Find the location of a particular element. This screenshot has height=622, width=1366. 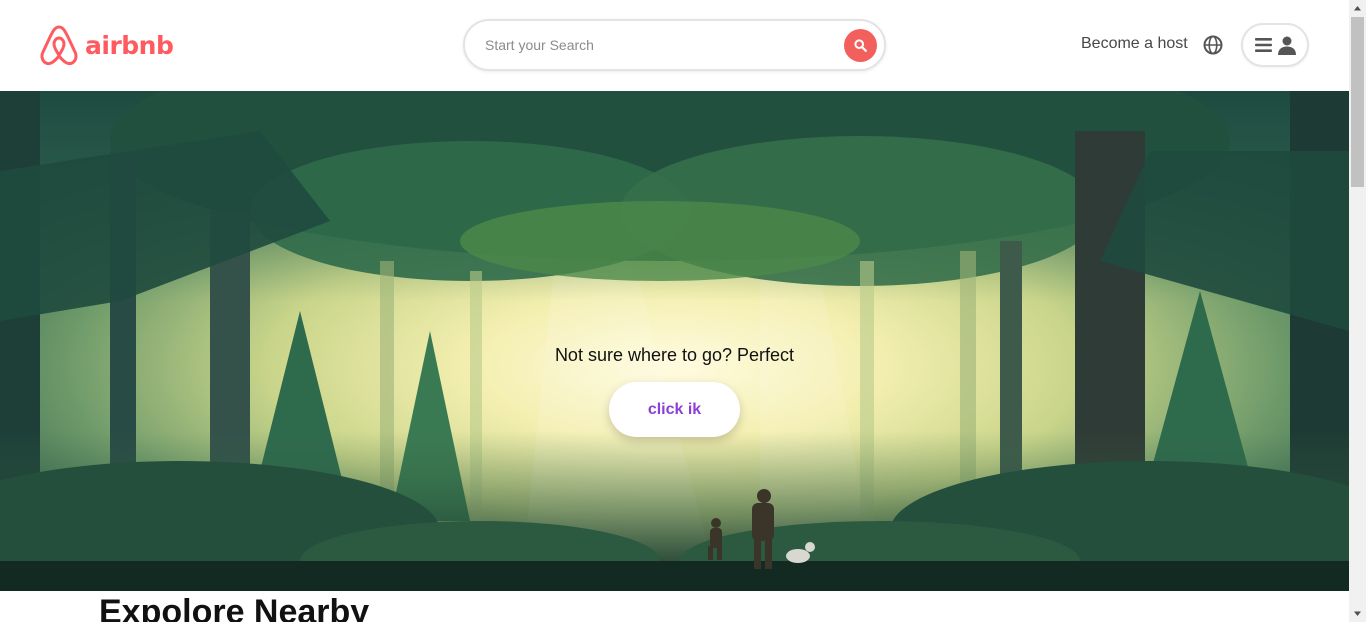

search-icon is located at coordinates (860, 45).